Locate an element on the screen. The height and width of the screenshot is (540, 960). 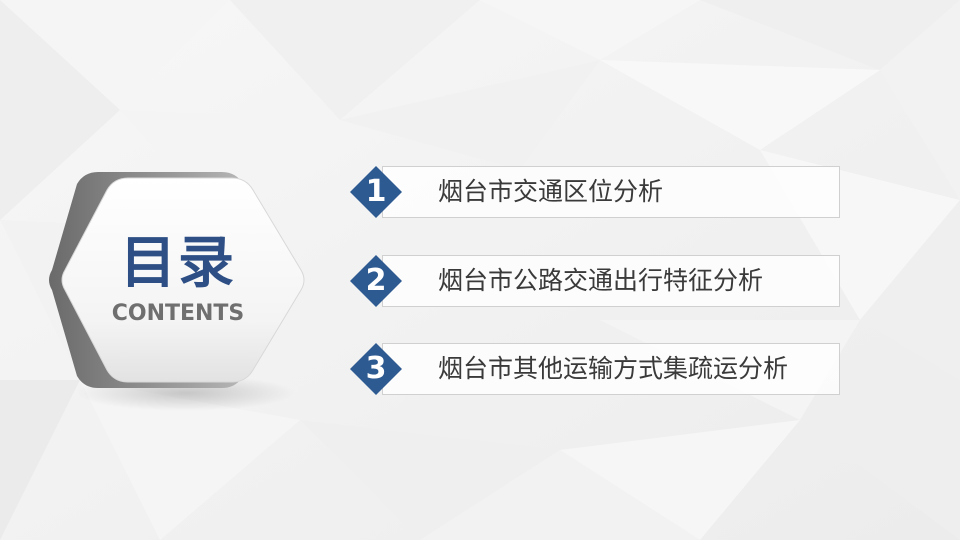
page-title: 目录 is located at coordinates (178, 263).